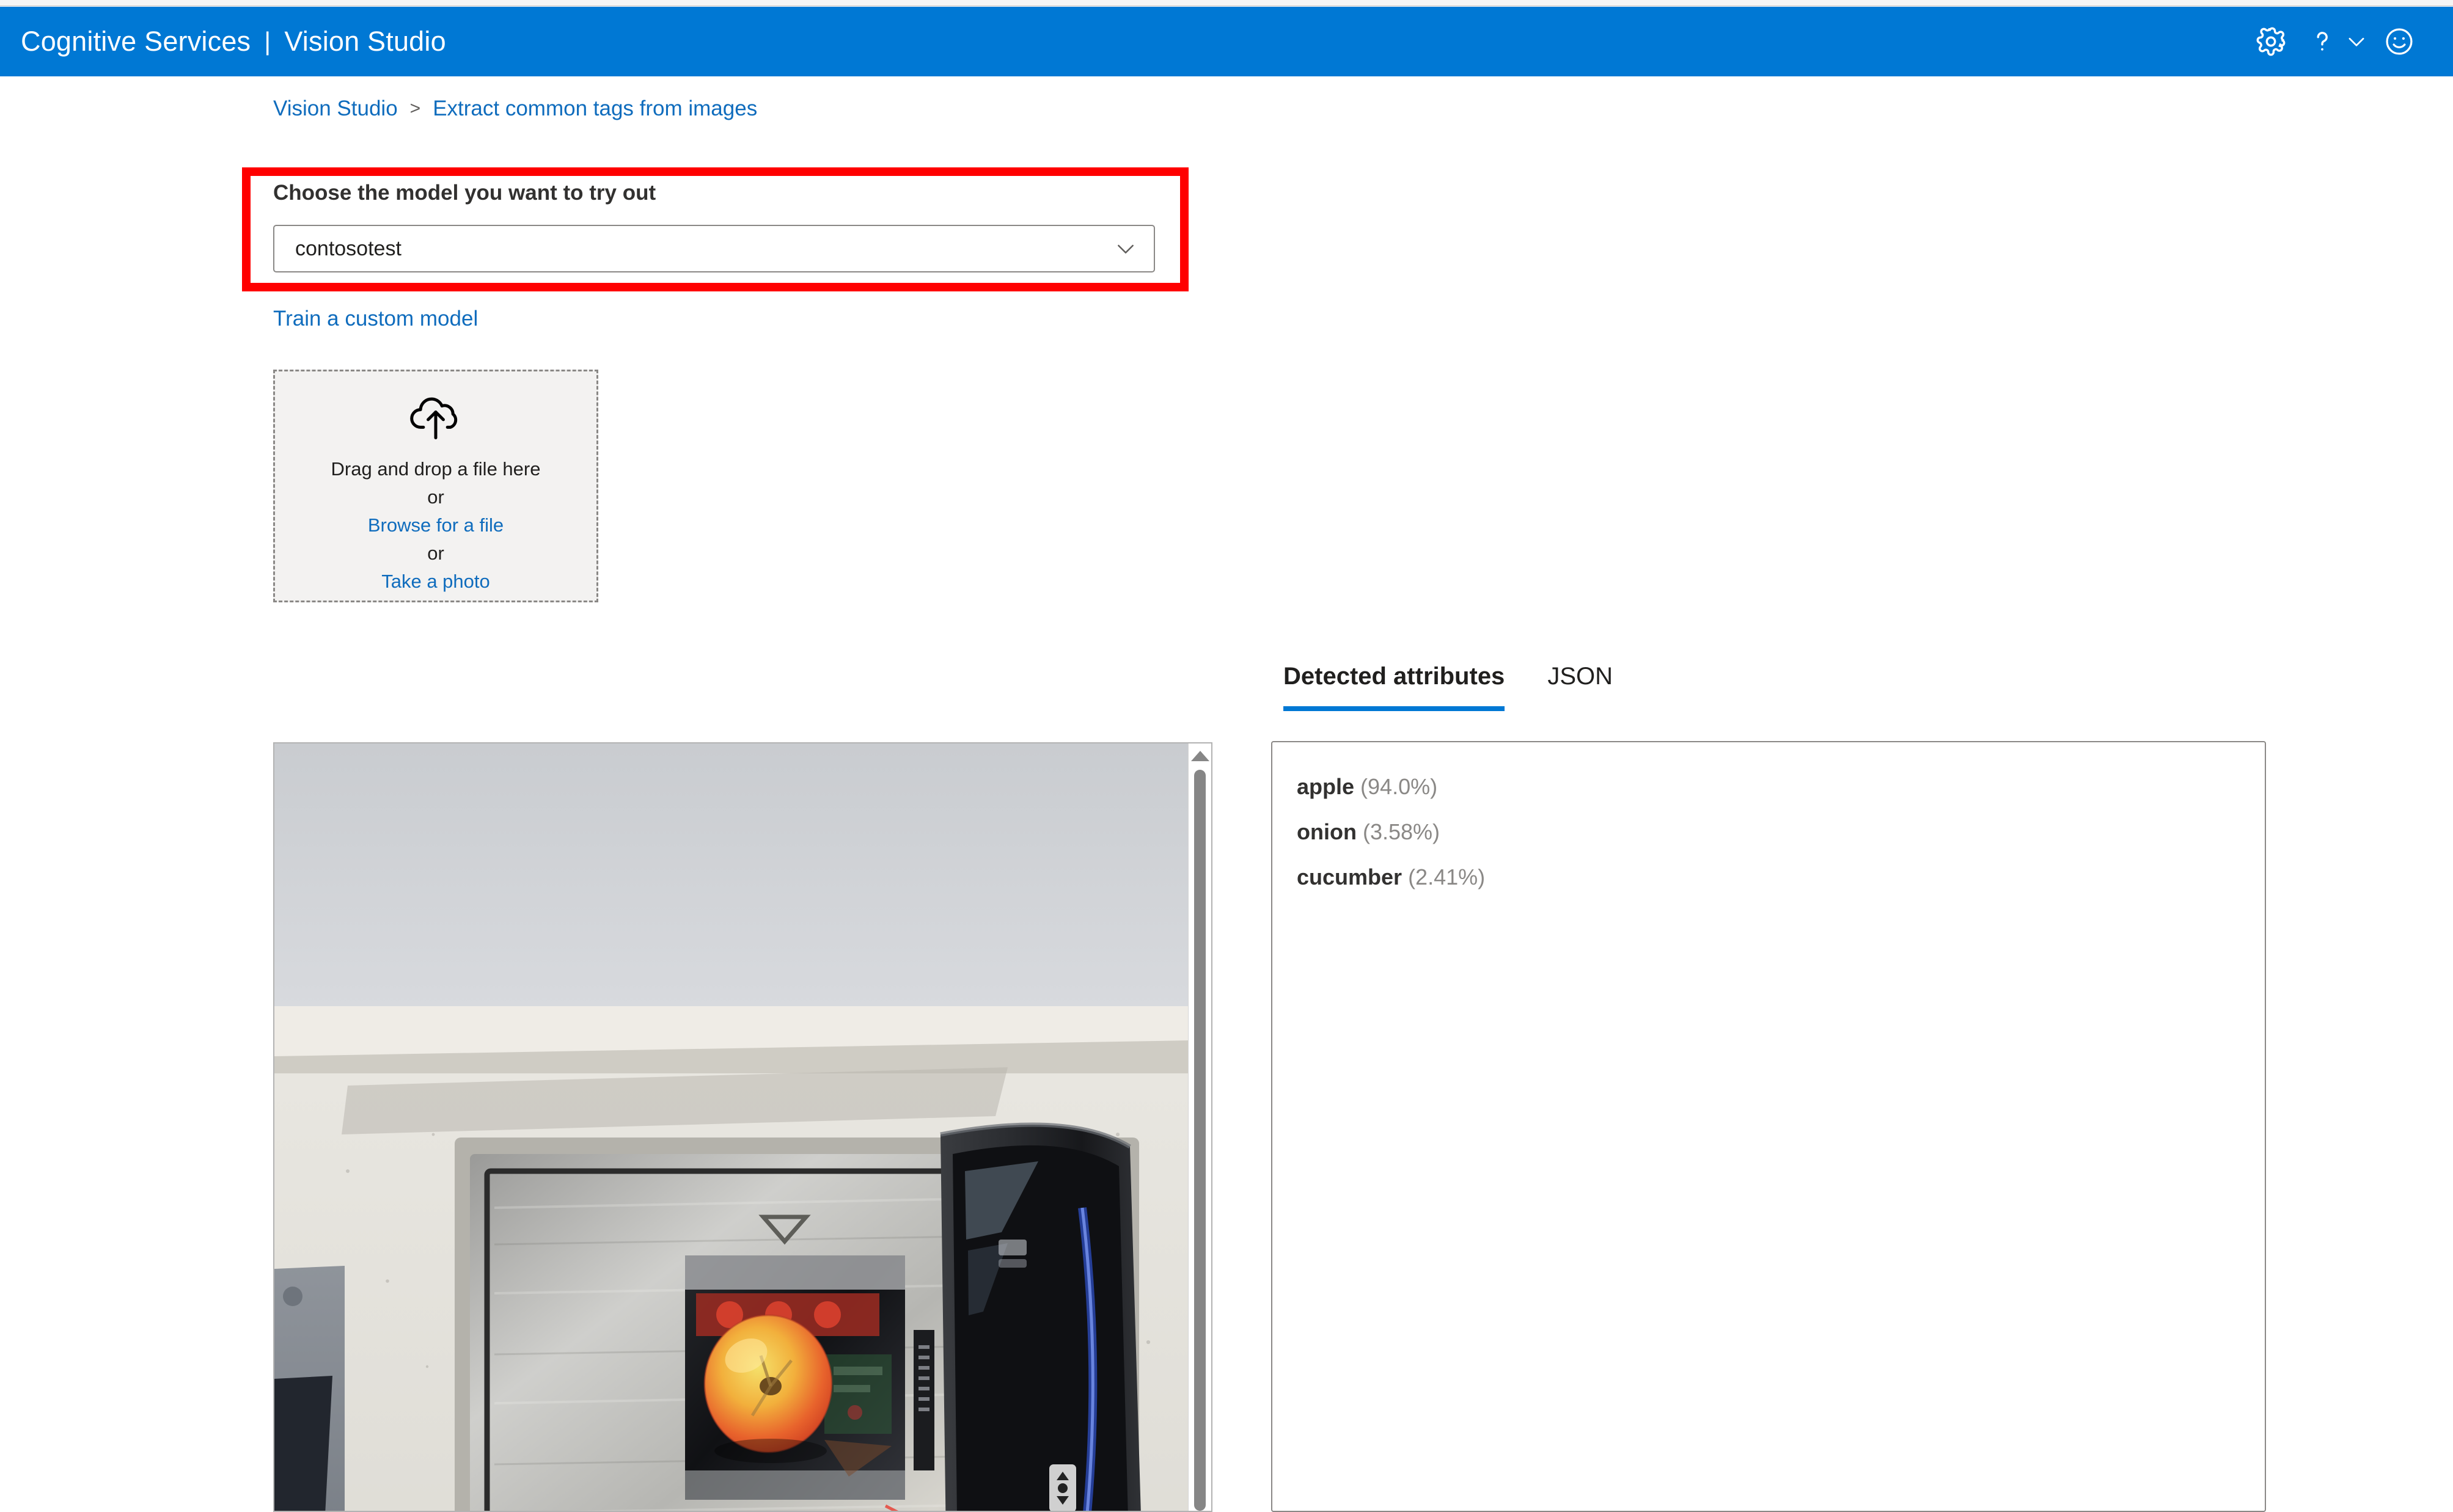  What do you see at coordinates (1327, 831) in the screenshot?
I see `attribute-name: onion` at bounding box center [1327, 831].